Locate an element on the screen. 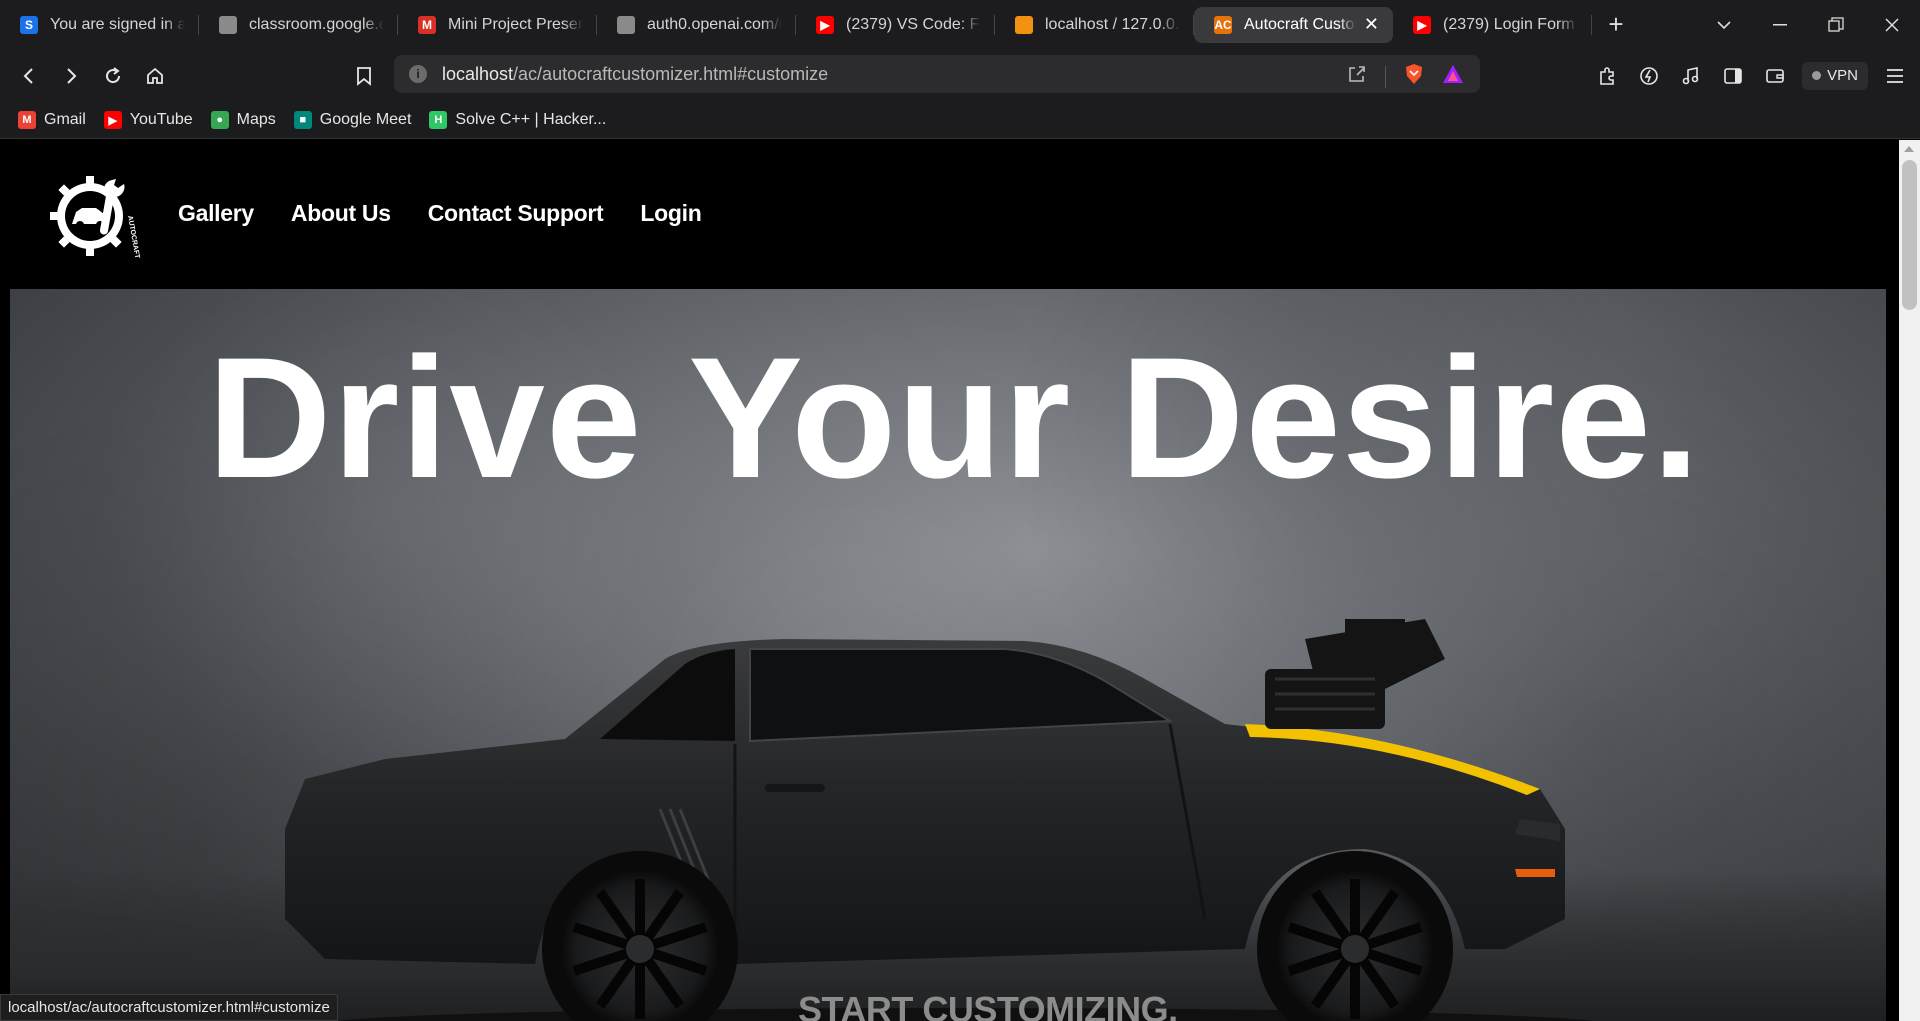  url-host: localhost is located at coordinates (478, 73).